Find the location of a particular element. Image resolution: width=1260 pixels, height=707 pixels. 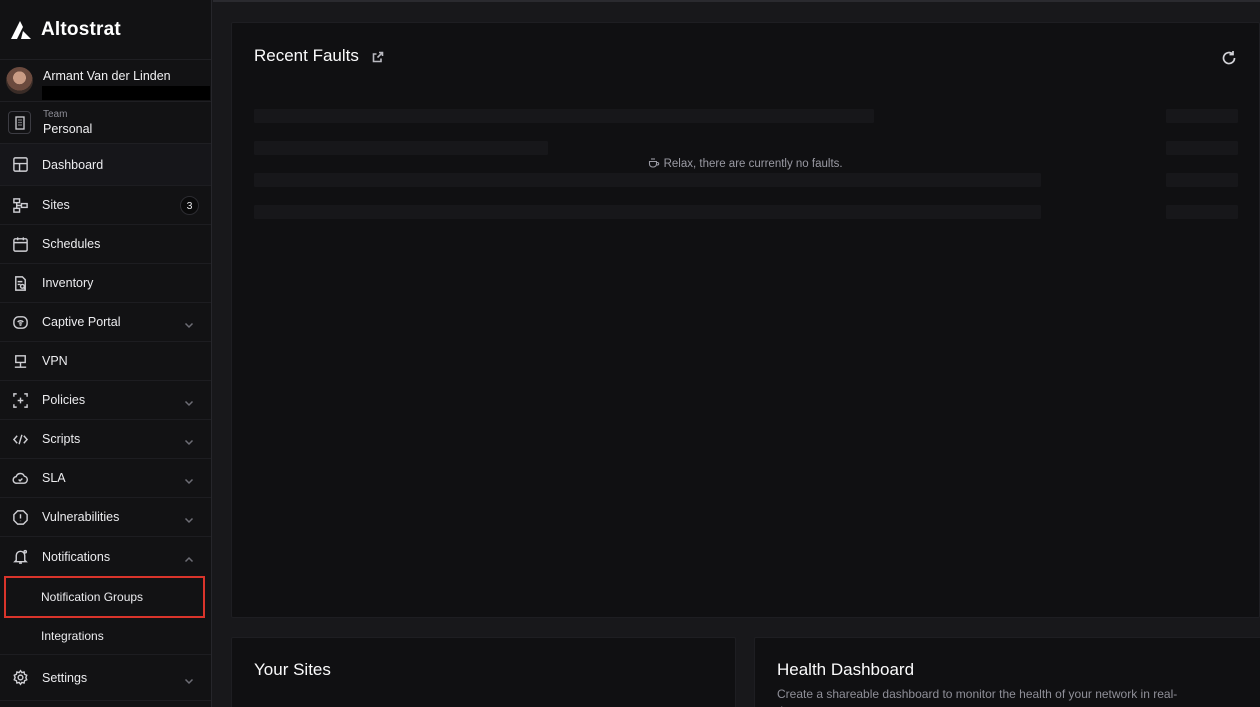

calendar-icon is located at coordinates (20, 244).